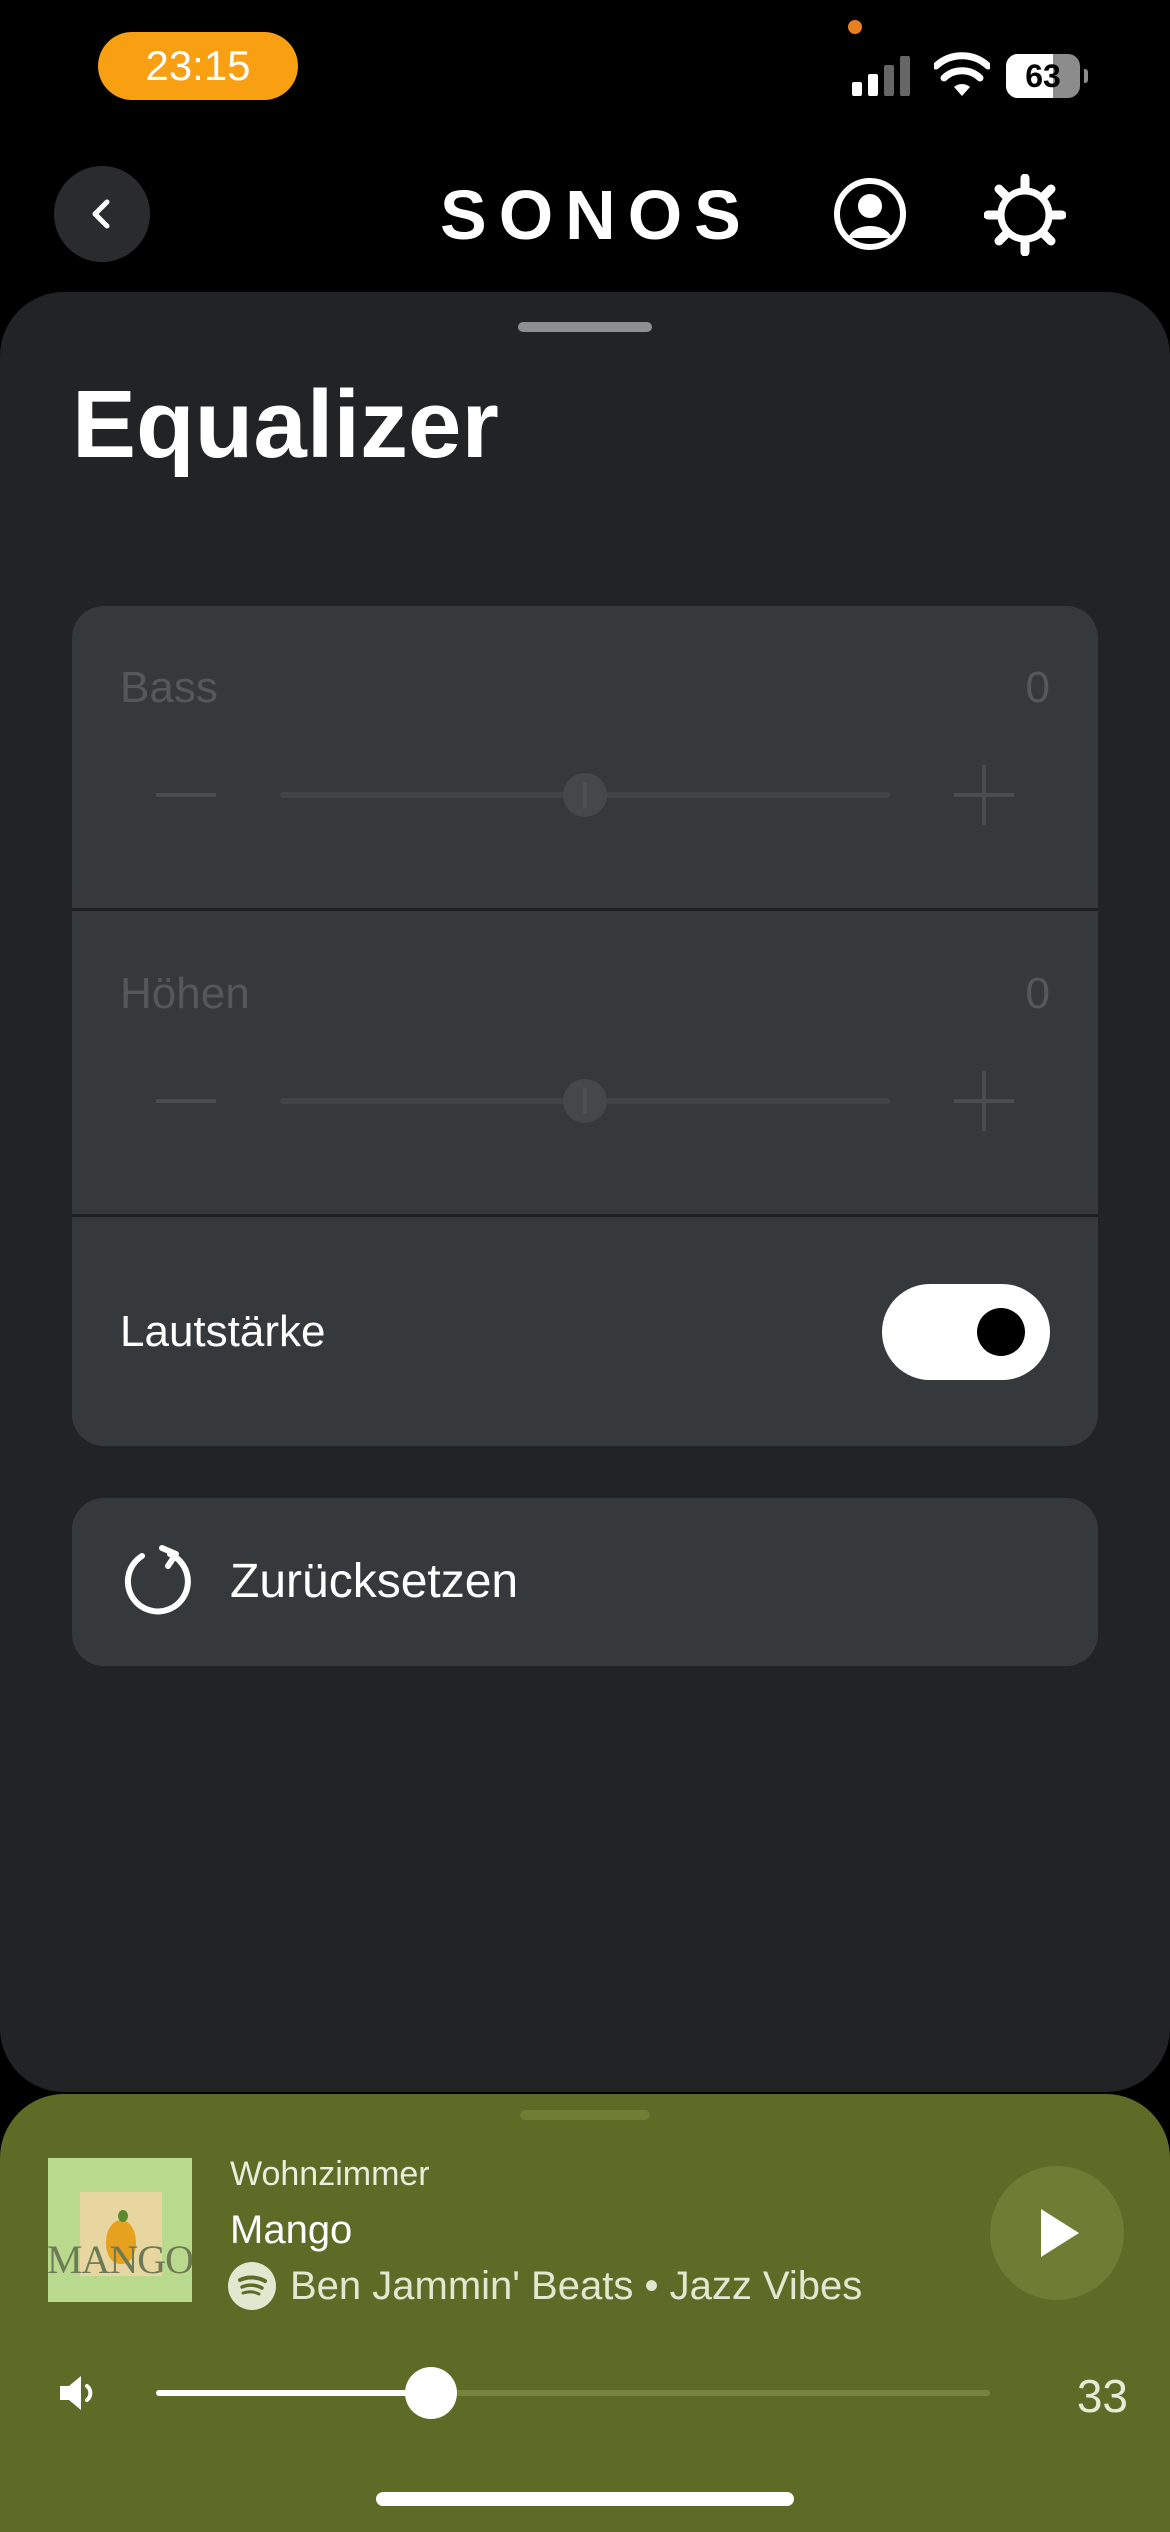 The image size is (1170, 2532). I want to click on play-icon, so click(1060, 2233).